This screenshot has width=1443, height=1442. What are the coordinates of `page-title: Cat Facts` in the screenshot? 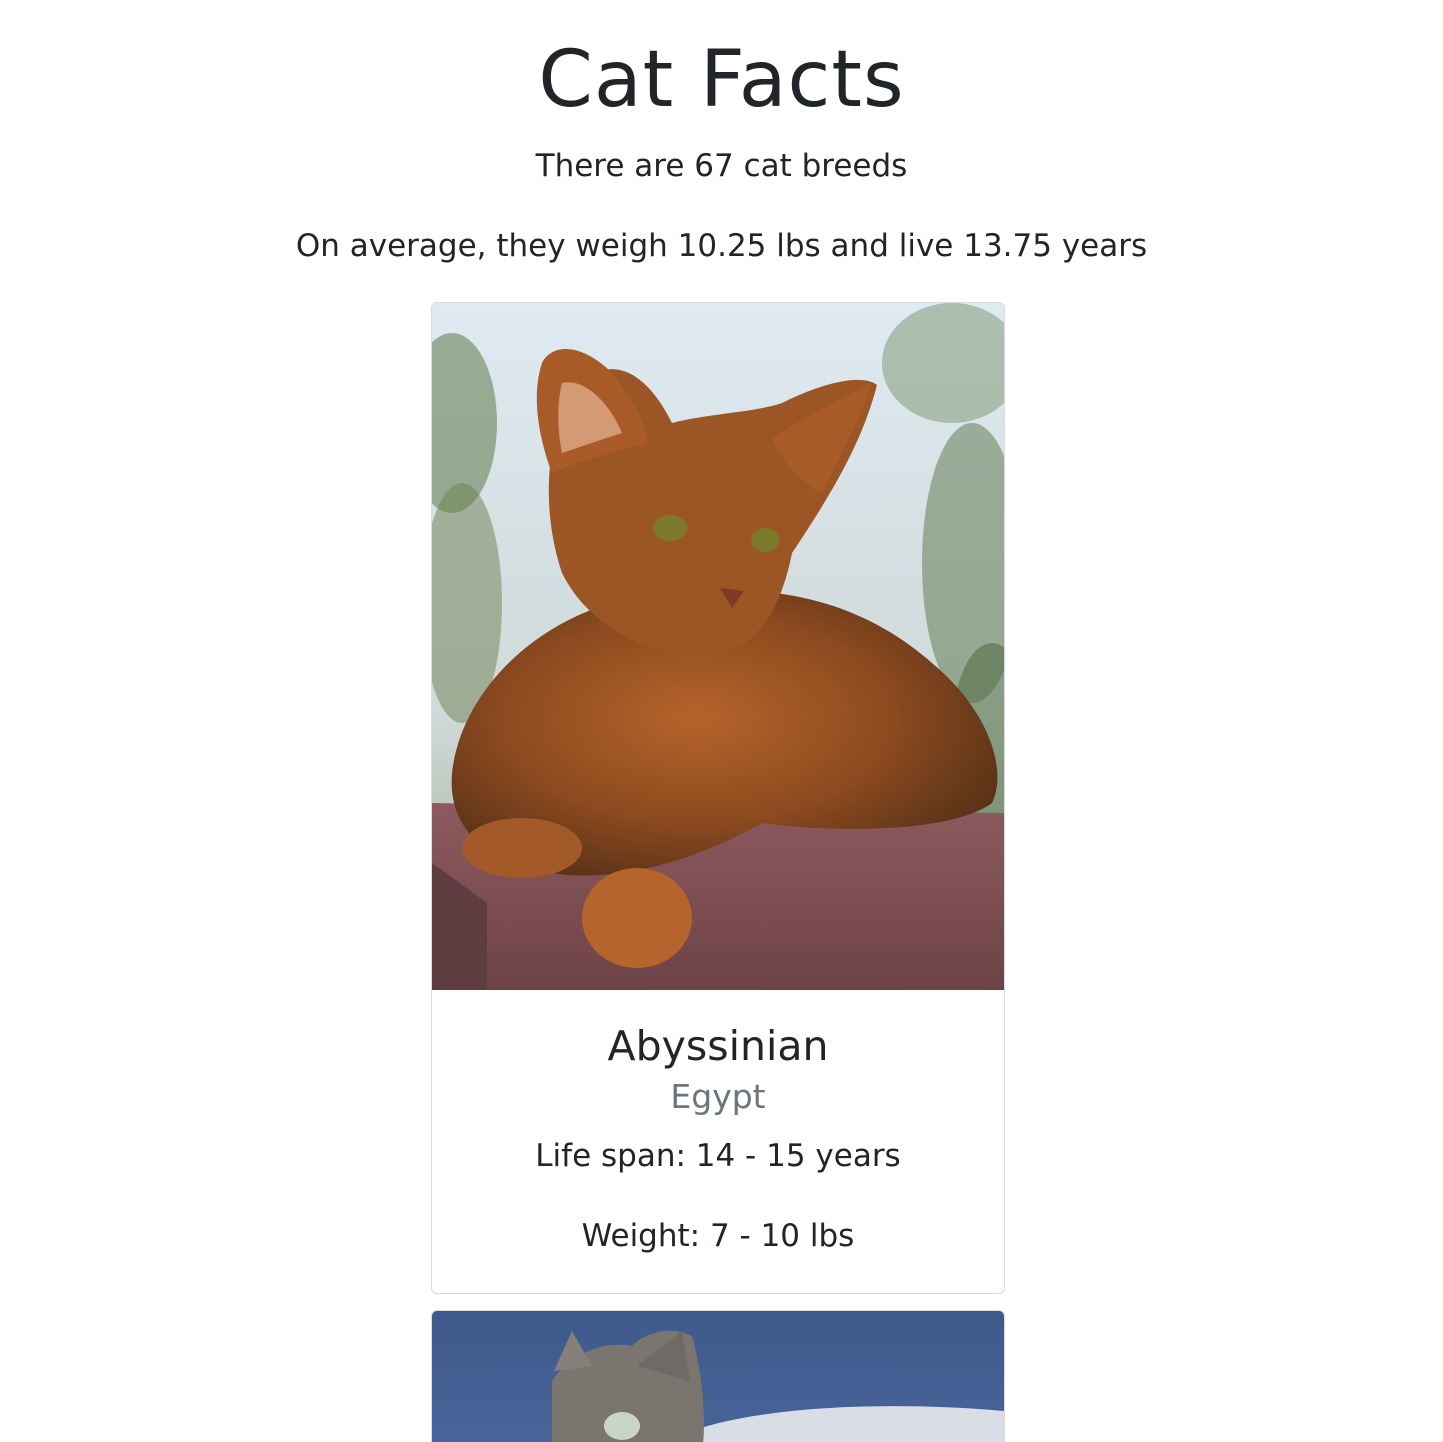 It's located at (721, 80).